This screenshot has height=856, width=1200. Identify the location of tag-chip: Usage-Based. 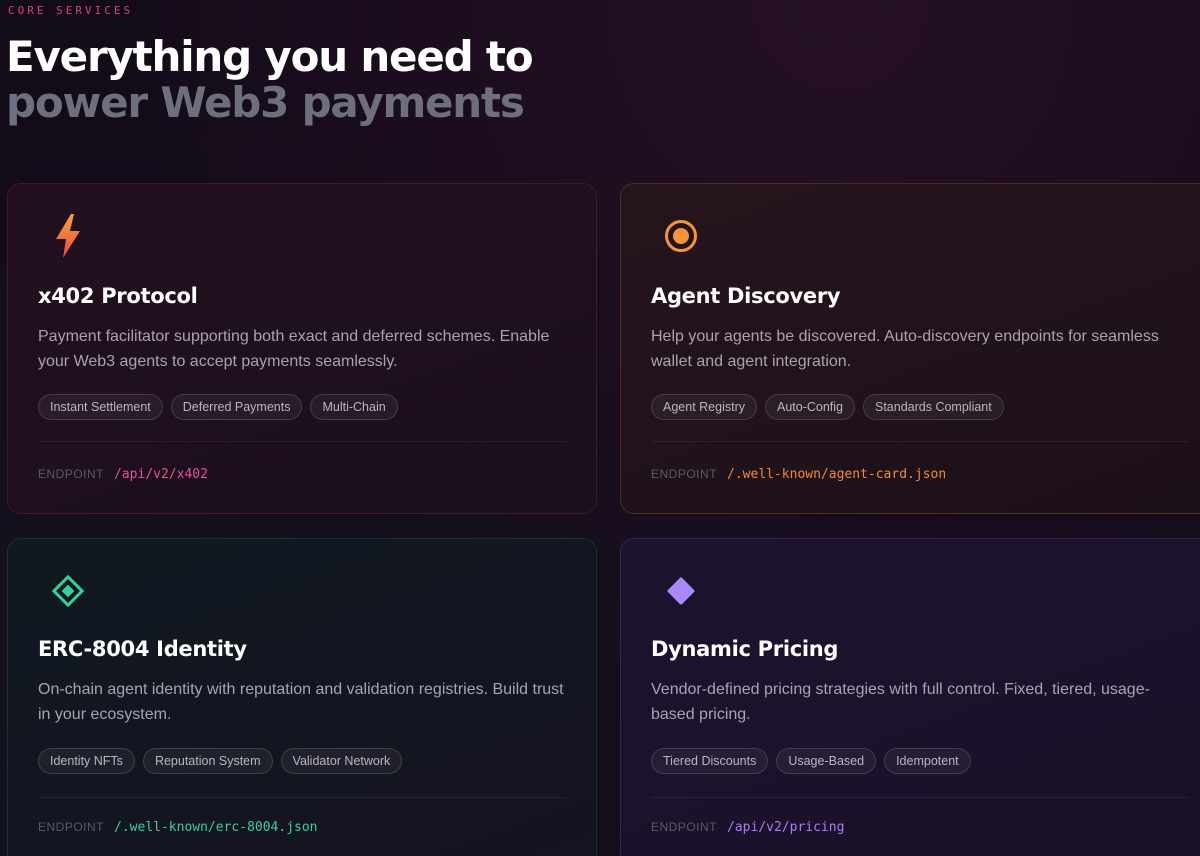
(826, 761).